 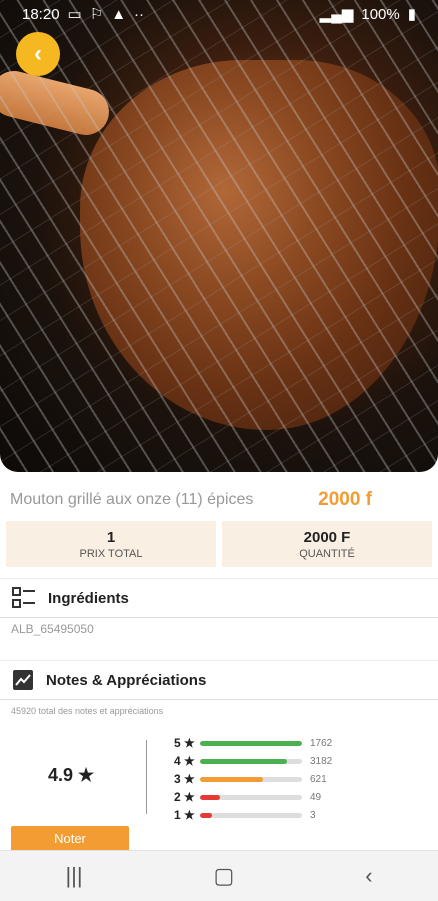 I want to click on star-icon: ★, so click(x=86, y=775).